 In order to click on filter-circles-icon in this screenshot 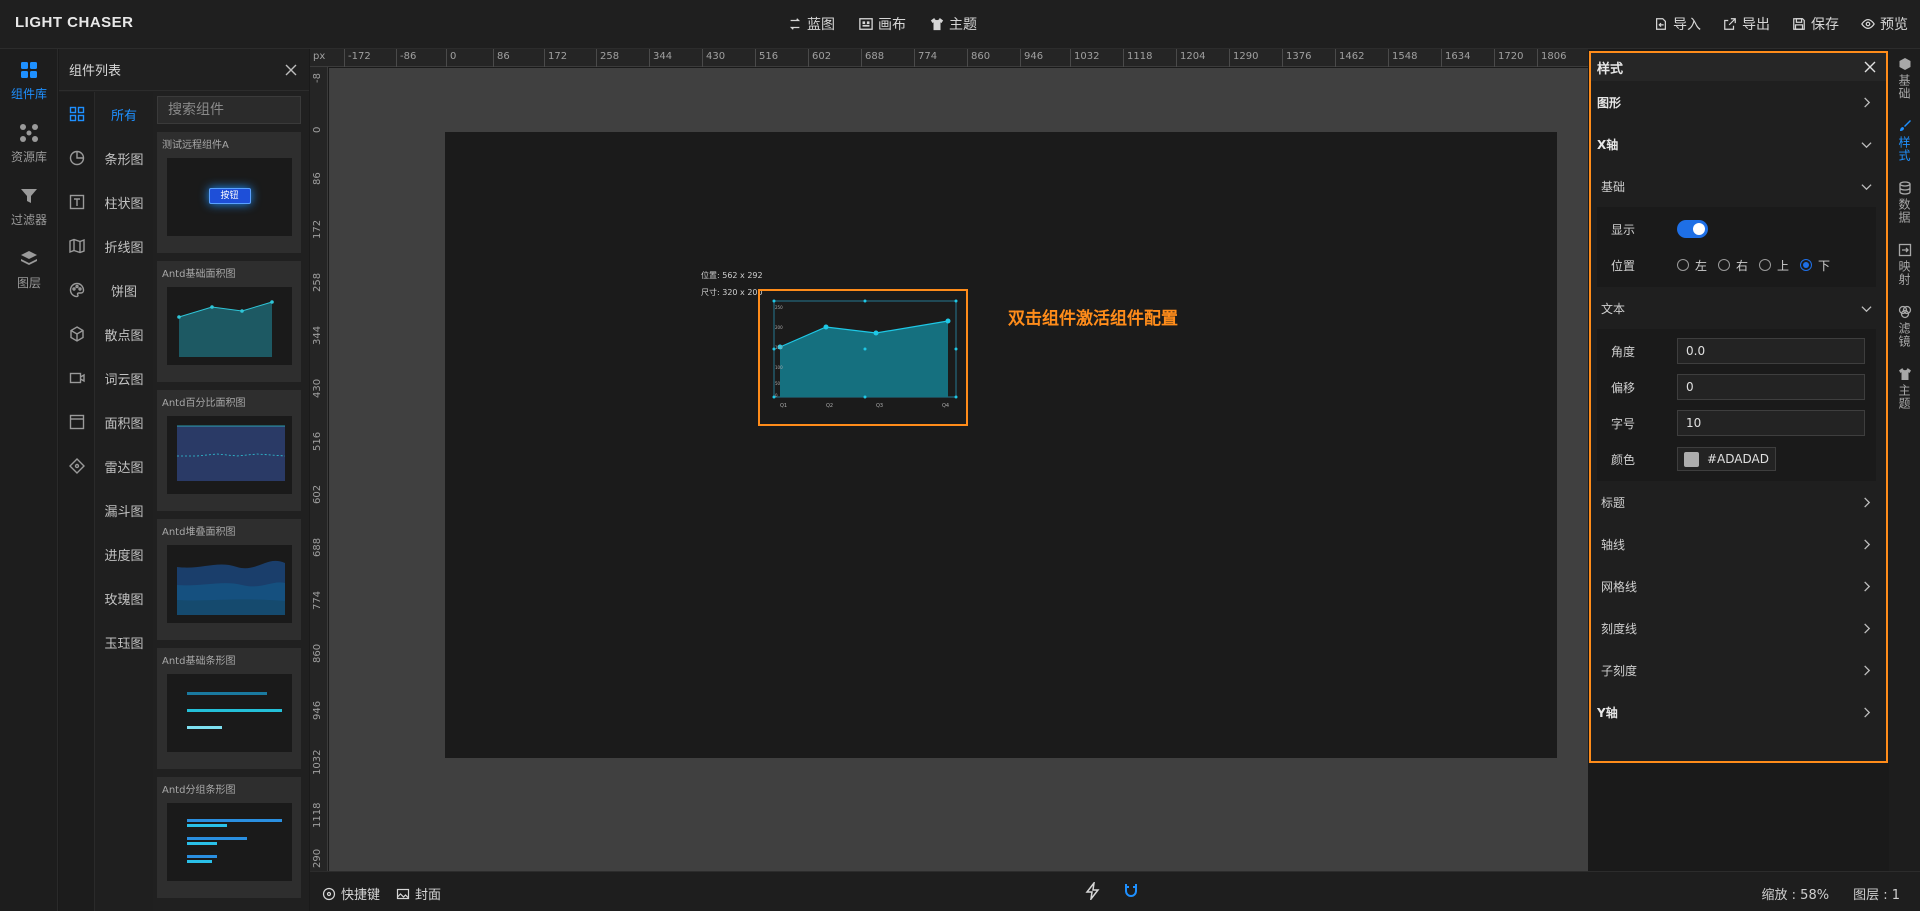, I will do `click(1904, 312)`.